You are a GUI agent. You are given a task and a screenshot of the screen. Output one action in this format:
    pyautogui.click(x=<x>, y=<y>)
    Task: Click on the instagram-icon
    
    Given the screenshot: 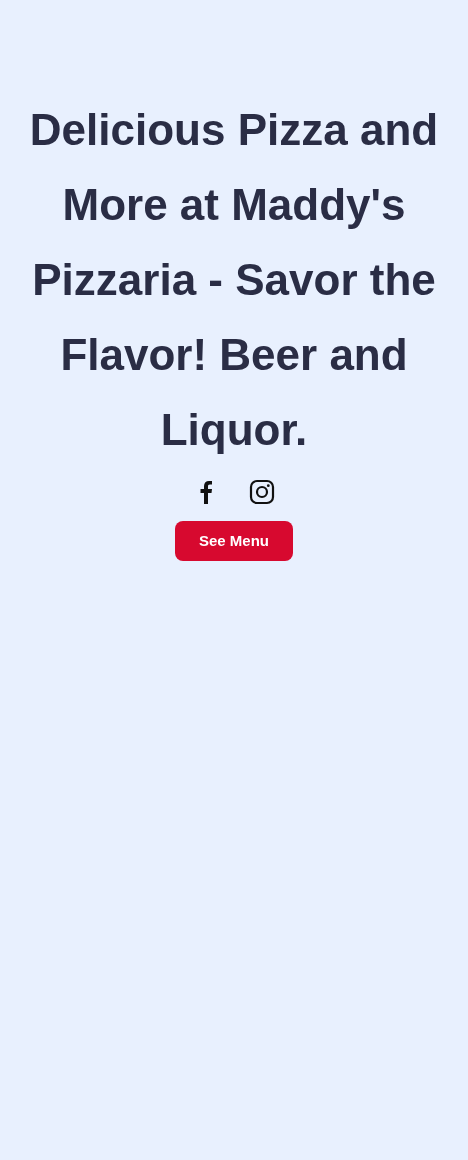 What is the action you would take?
    pyautogui.click(x=262, y=492)
    